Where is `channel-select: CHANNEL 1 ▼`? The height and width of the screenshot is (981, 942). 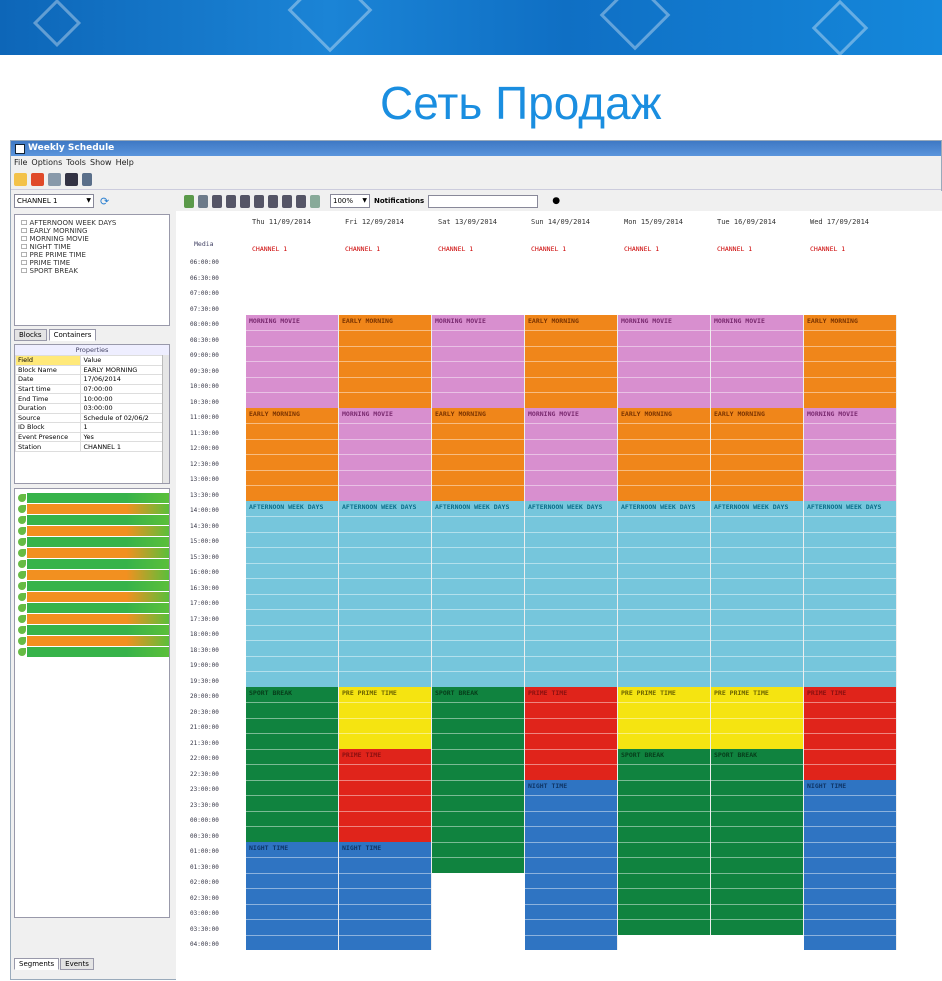
channel-select: CHANNEL 1 ▼ is located at coordinates (54, 201).